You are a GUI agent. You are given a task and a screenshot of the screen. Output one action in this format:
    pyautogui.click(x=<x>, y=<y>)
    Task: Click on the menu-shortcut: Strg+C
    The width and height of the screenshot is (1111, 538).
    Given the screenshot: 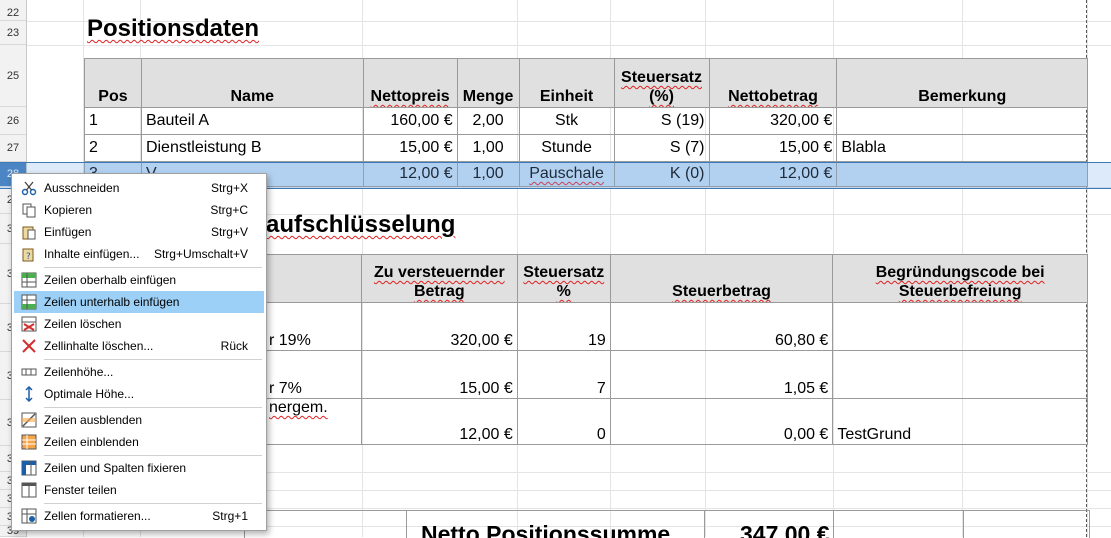 What is the action you would take?
    pyautogui.click(x=229, y=210)
    